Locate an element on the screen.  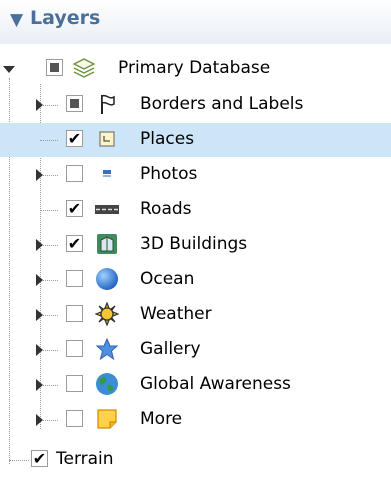
checkbox-roads: ✔ is located at coordinates (74, 208).